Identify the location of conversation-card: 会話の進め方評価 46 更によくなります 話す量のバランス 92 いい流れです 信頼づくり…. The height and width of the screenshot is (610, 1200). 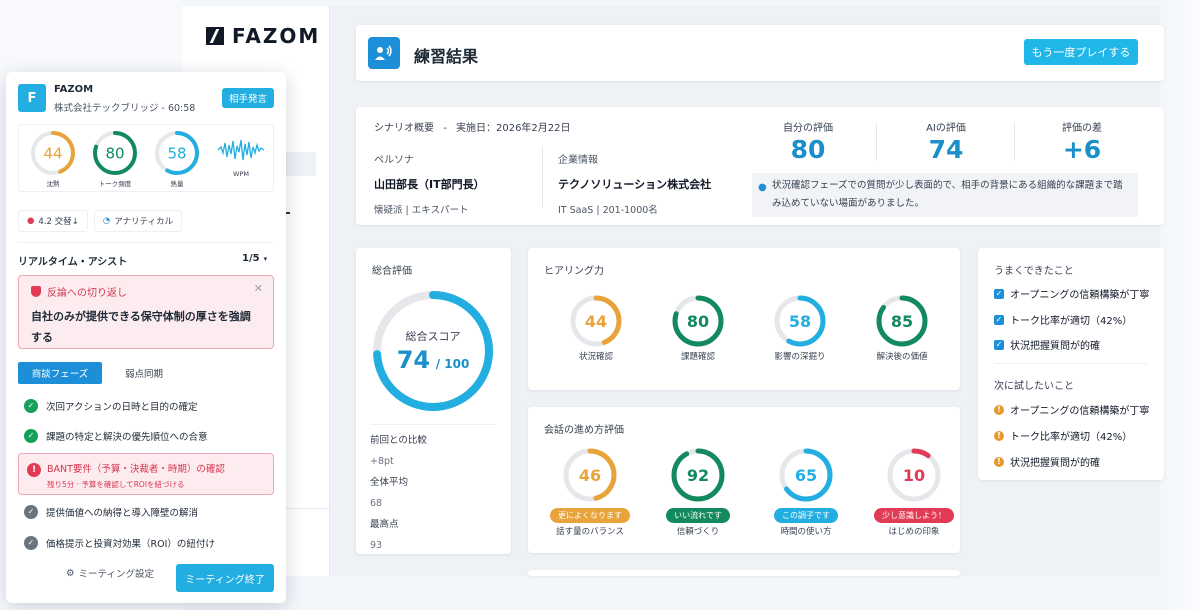
(744, 480).